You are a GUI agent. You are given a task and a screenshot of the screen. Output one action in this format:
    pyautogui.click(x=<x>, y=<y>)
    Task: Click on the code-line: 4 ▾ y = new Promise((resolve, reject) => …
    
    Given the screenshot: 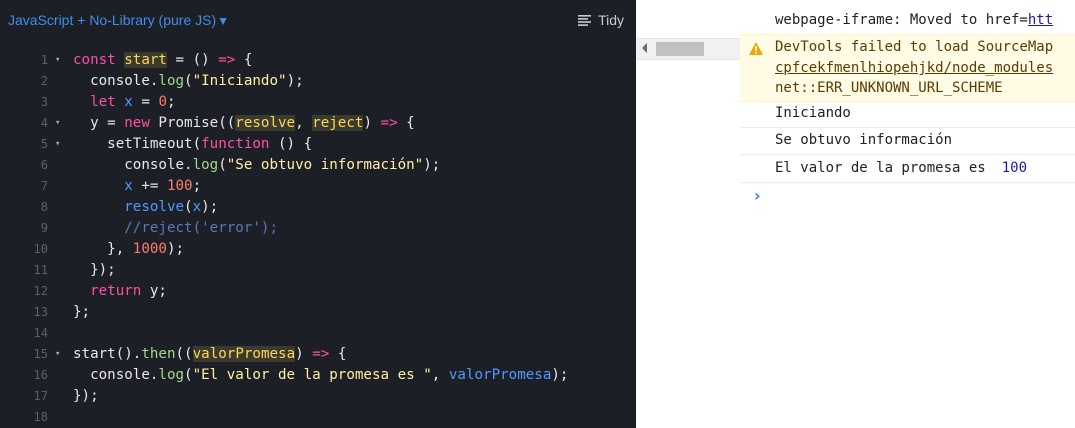 What is the action you would take?
    pyautogui.click(x=318, y=123)
    